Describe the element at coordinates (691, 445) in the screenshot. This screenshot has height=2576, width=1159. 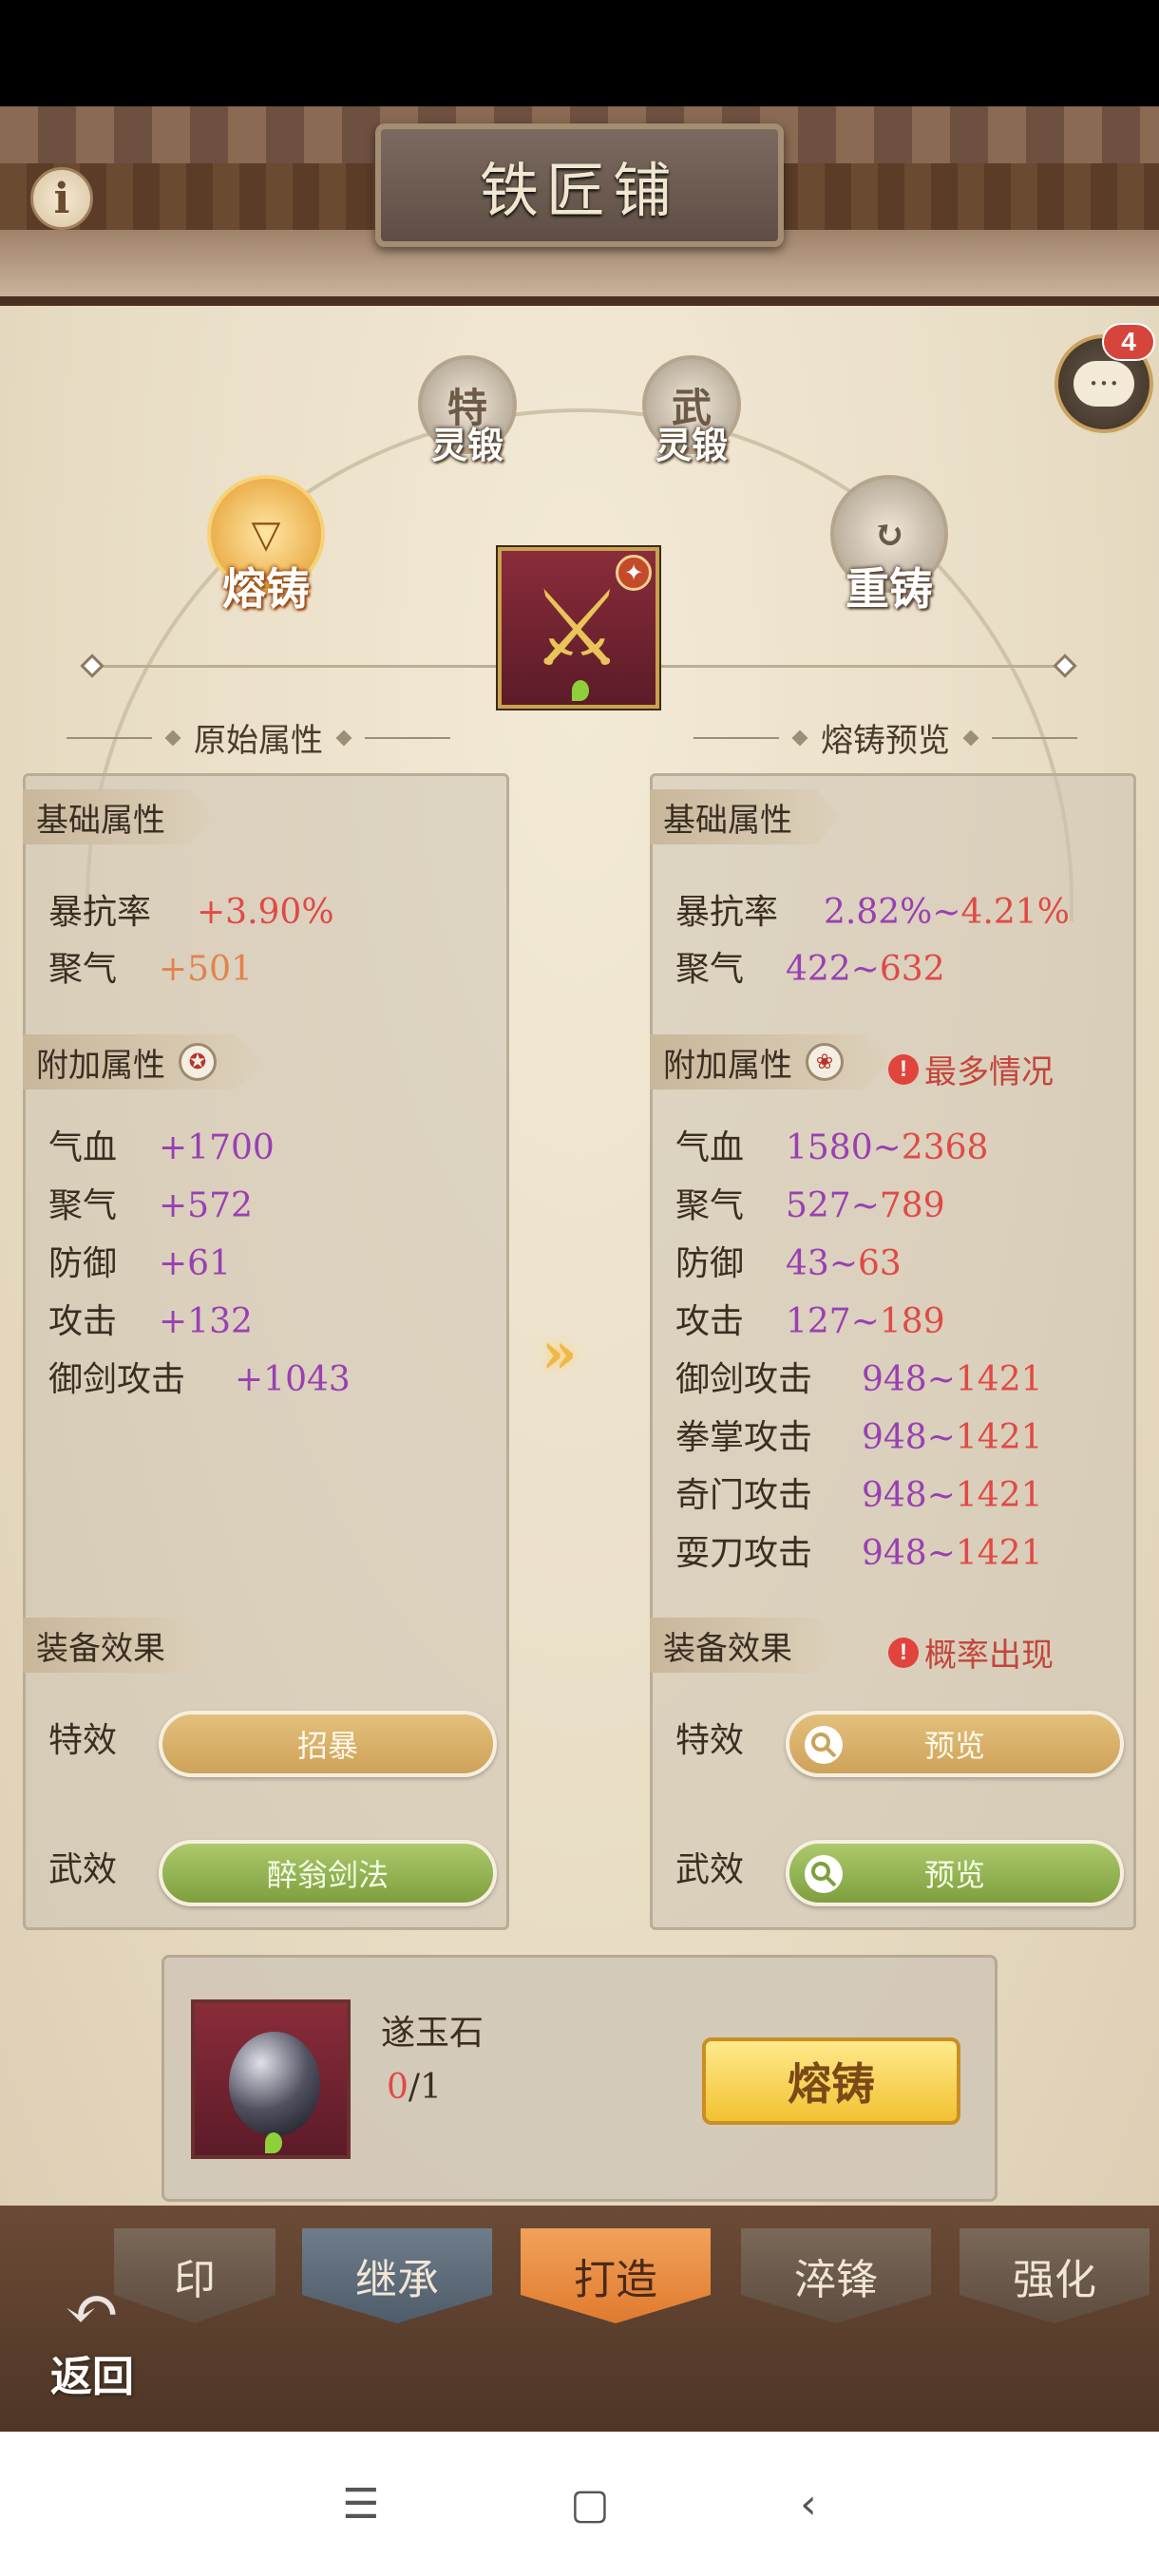
I see `mode-wu-label: 灵锻` at that location.